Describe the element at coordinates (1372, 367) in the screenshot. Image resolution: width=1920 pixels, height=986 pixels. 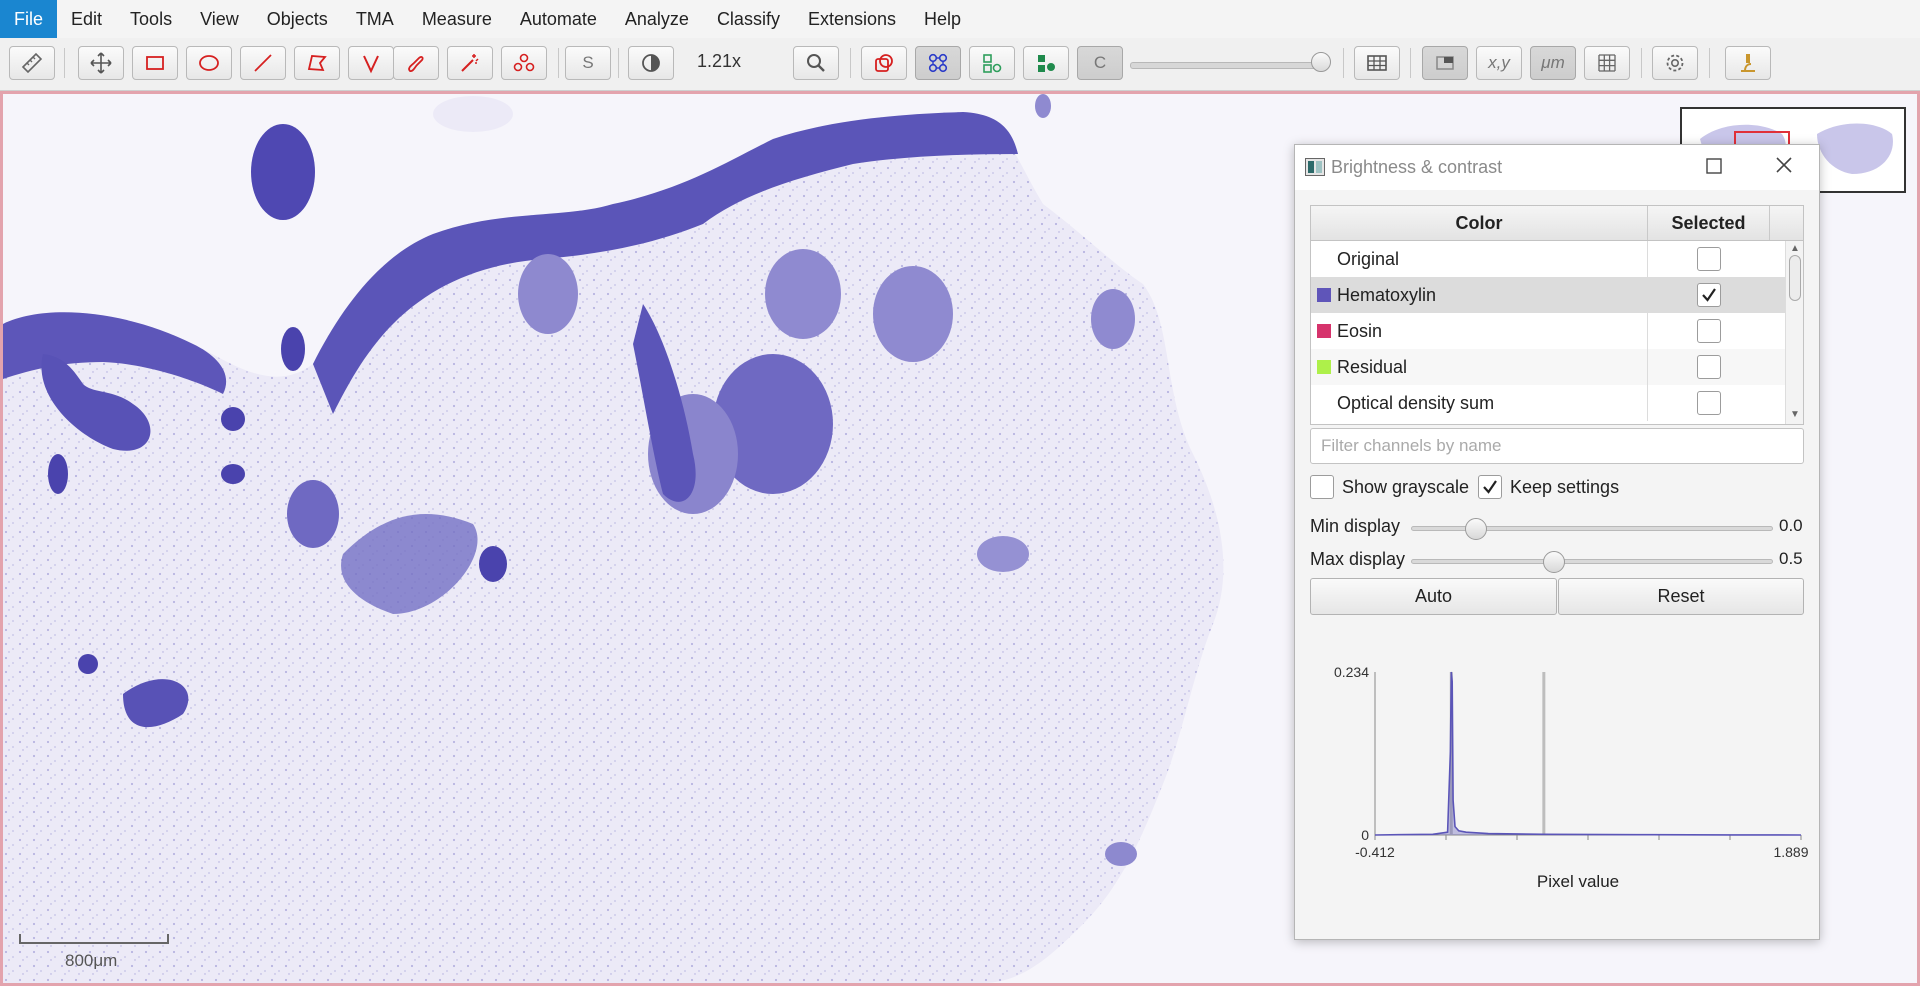
I see `channel-name: Residual` at that location.